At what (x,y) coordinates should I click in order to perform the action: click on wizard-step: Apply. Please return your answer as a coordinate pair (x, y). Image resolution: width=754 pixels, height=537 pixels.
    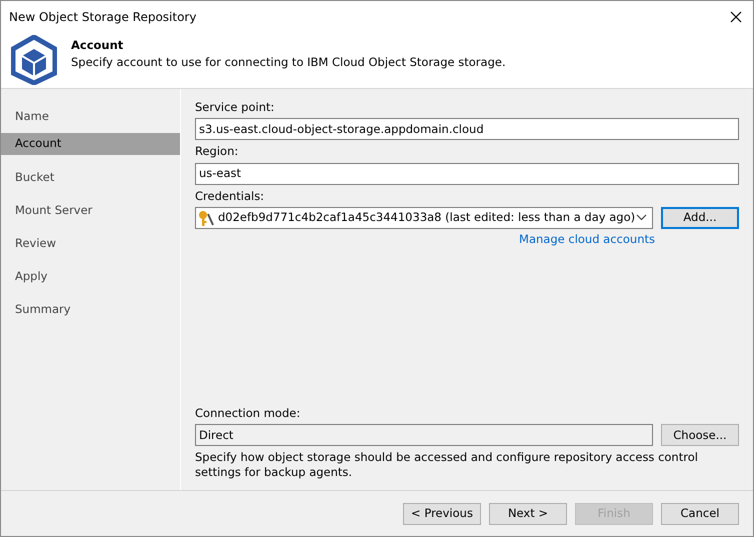
    Looking at the image, I should click on (90, 276).